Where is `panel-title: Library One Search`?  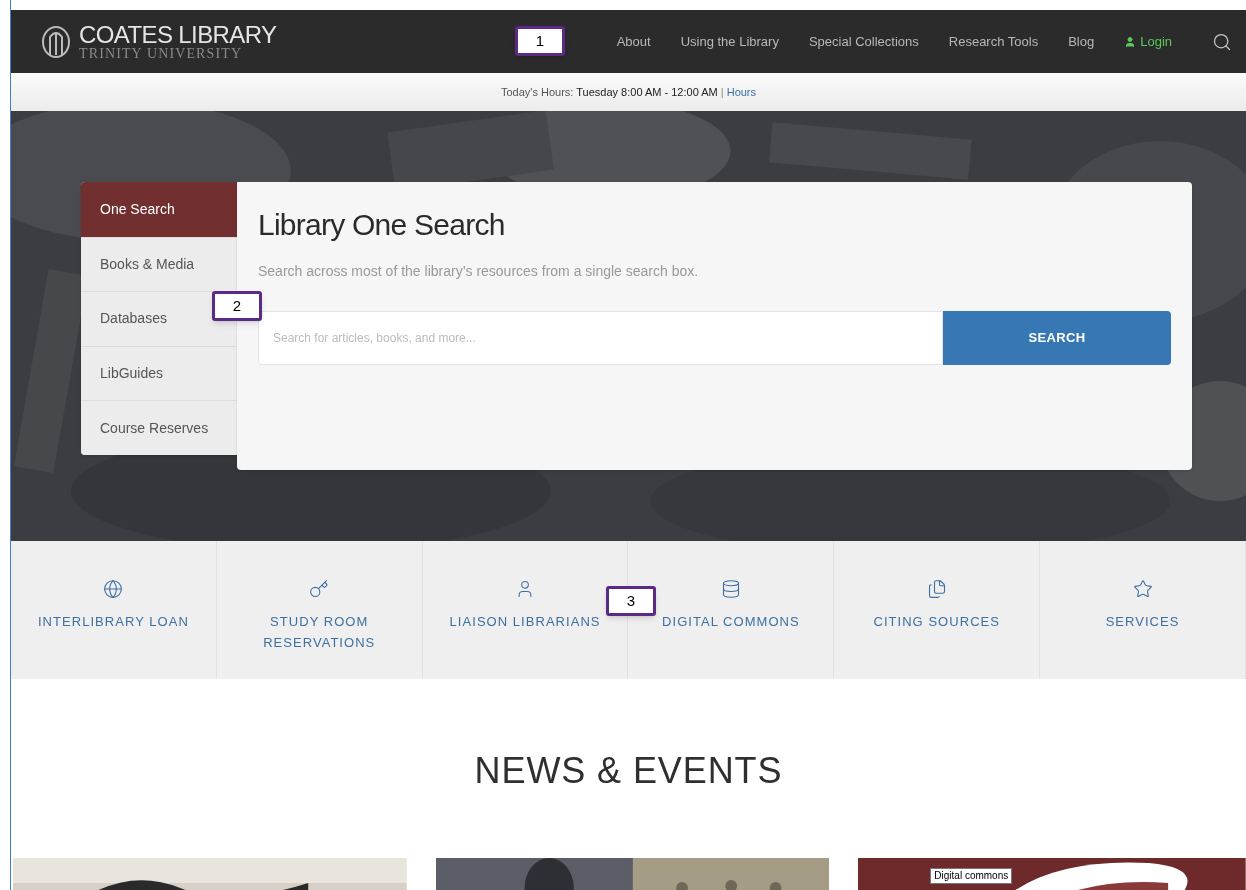
panel-title: Library One Search is located at coordinates (382, 225).